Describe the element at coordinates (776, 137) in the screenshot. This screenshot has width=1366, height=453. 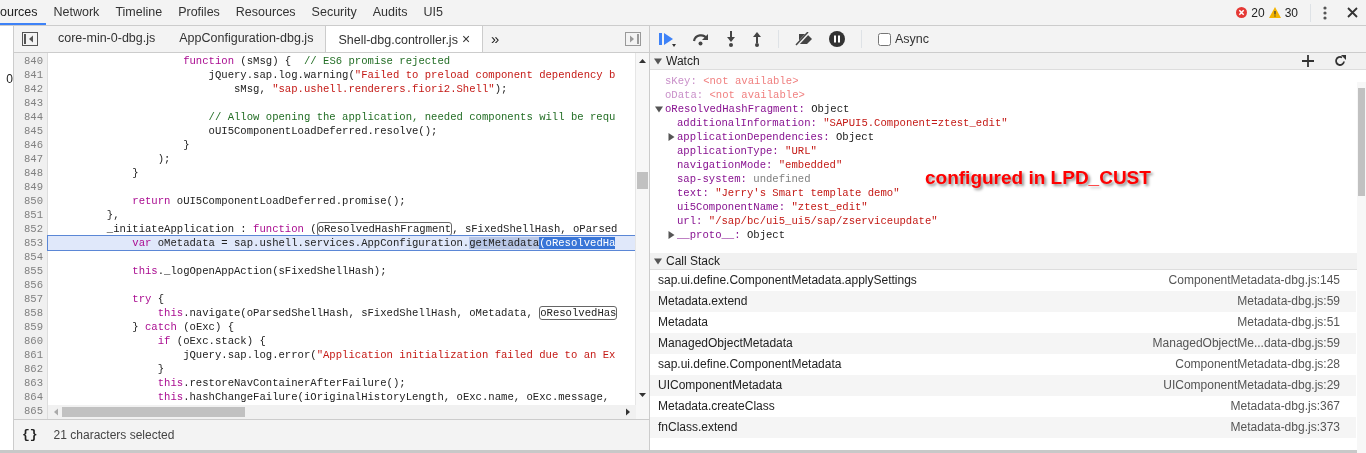
I see `watch-entry: applicationDependencies: Object` at that location.